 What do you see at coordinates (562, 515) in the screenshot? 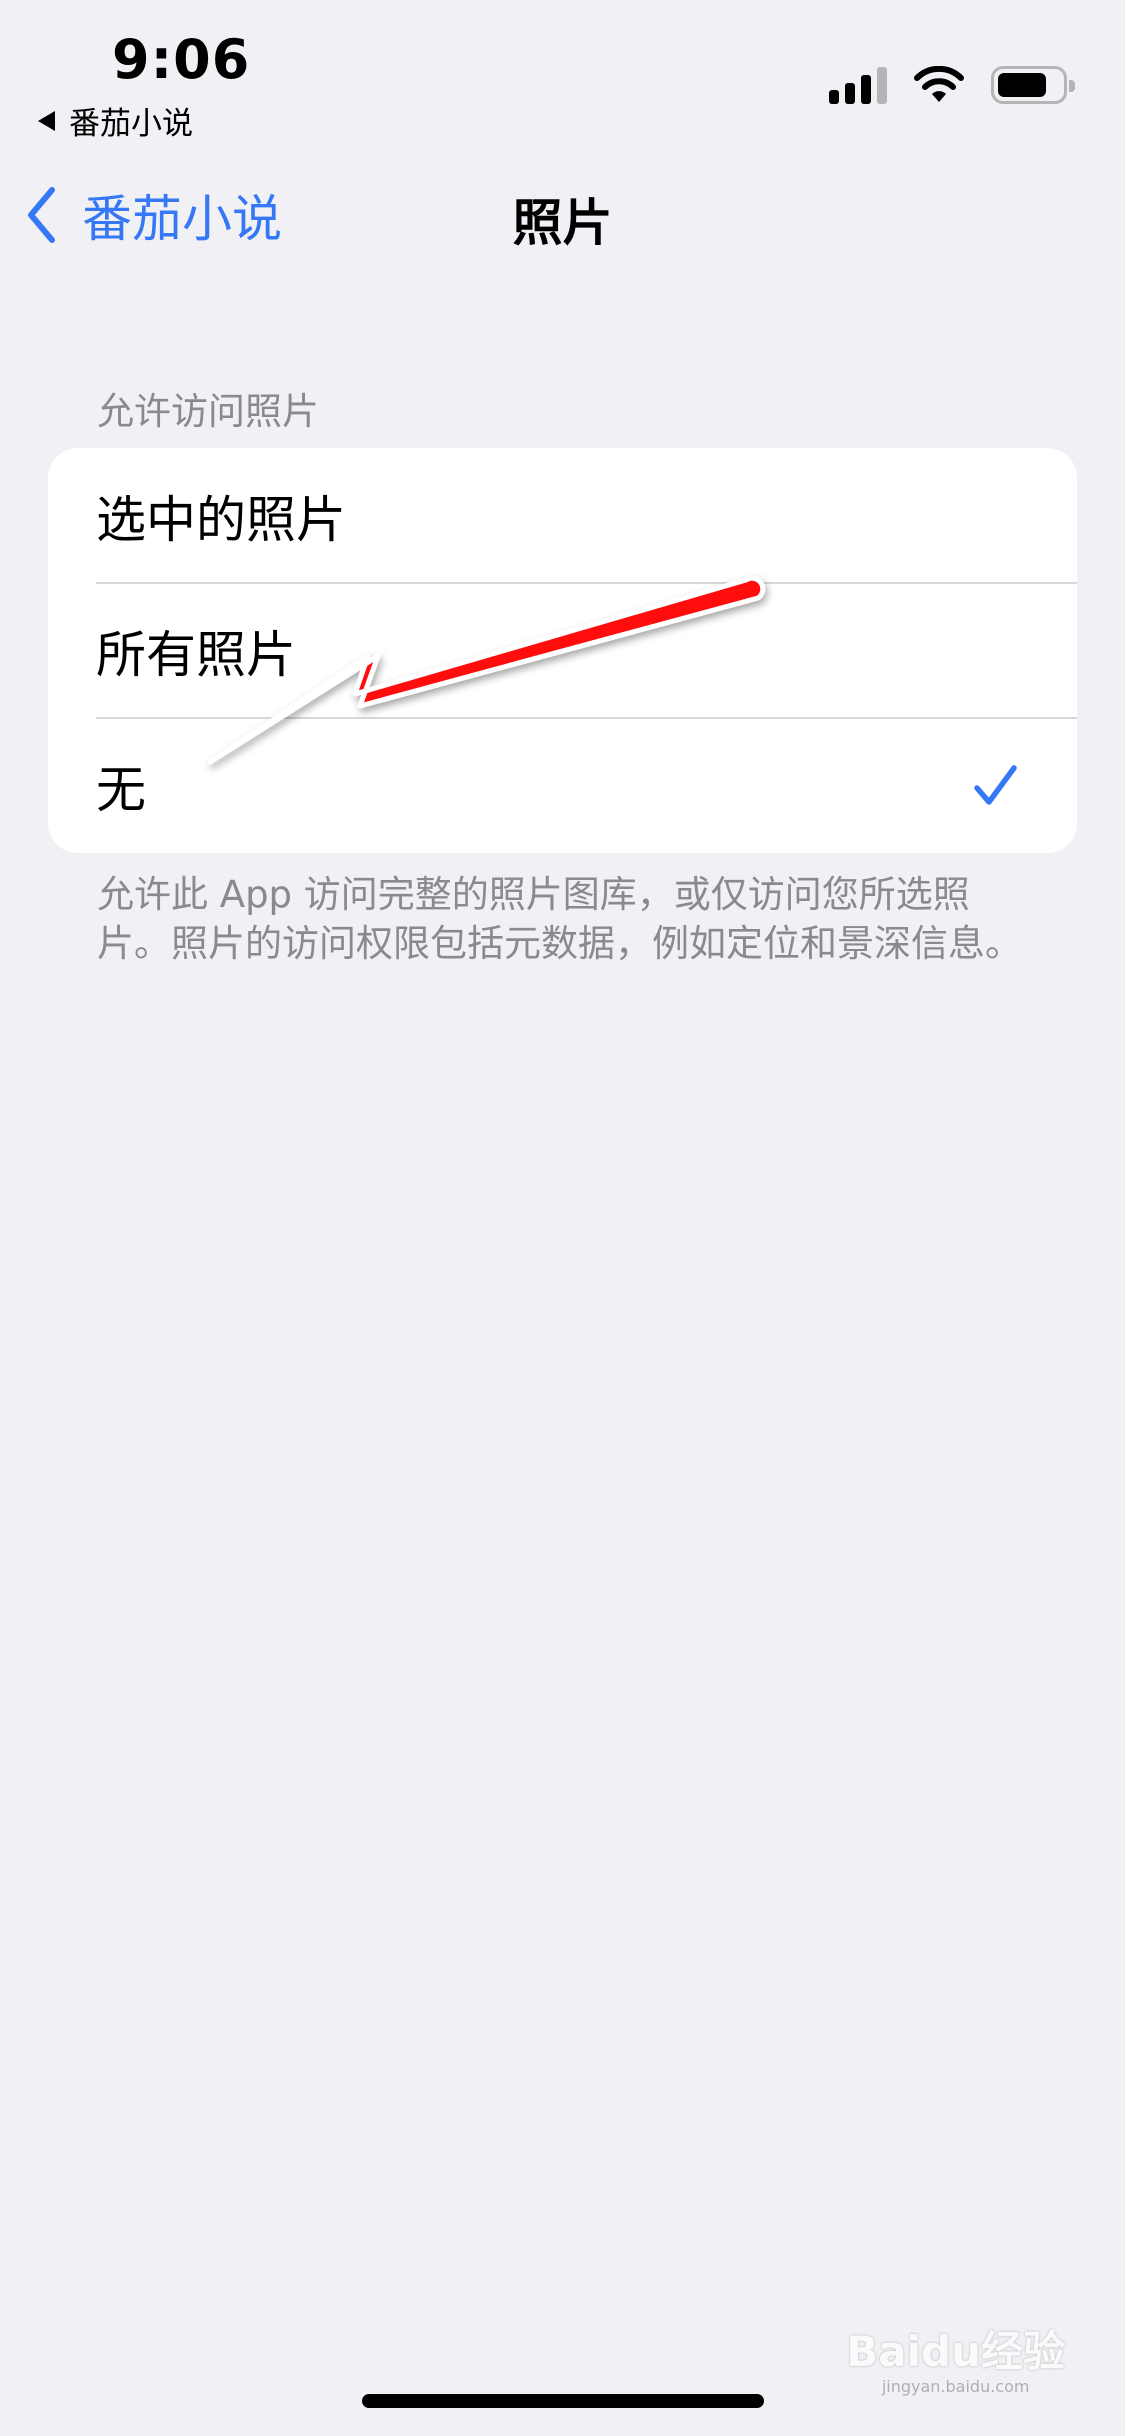
I see `option-selected-photos: 选中的照片` at bounding box center [562, 515].